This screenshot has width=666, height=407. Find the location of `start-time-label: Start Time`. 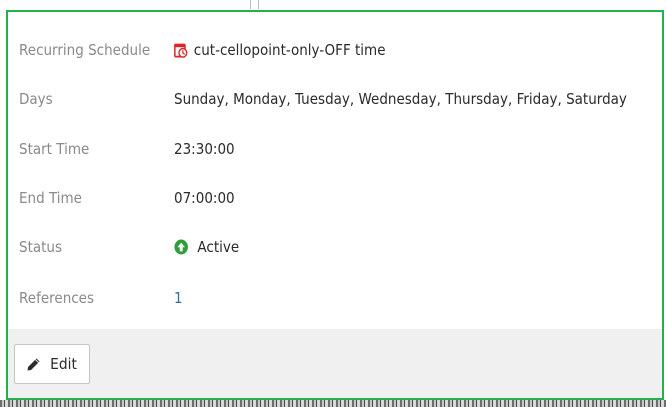

start-time-label: Start Time is located at coordinates (54, 149).